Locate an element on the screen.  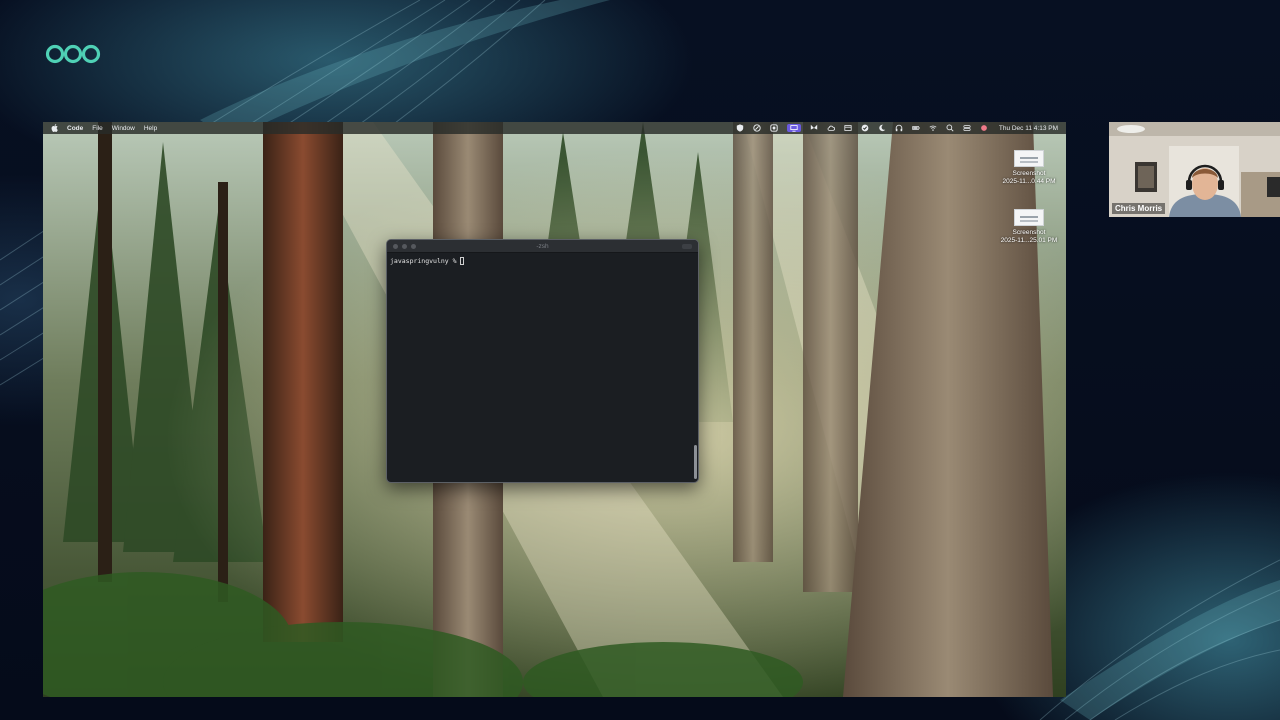
terminal-content: javaspringvulny % is located at coordinates (542, 261).